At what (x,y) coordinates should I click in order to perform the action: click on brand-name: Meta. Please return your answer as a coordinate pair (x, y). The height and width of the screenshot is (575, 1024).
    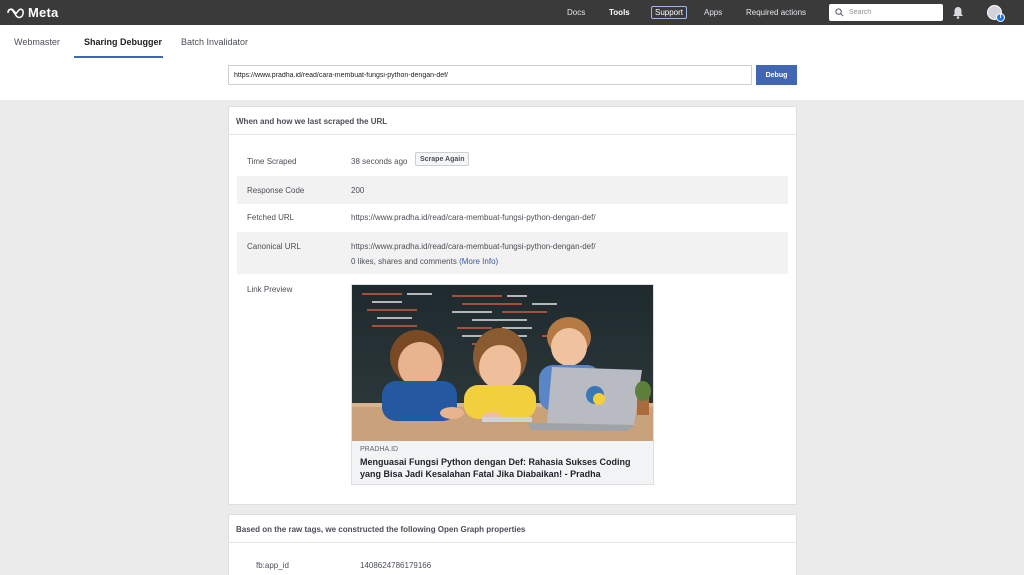
    Looking at the image, I should click on (43, 12).